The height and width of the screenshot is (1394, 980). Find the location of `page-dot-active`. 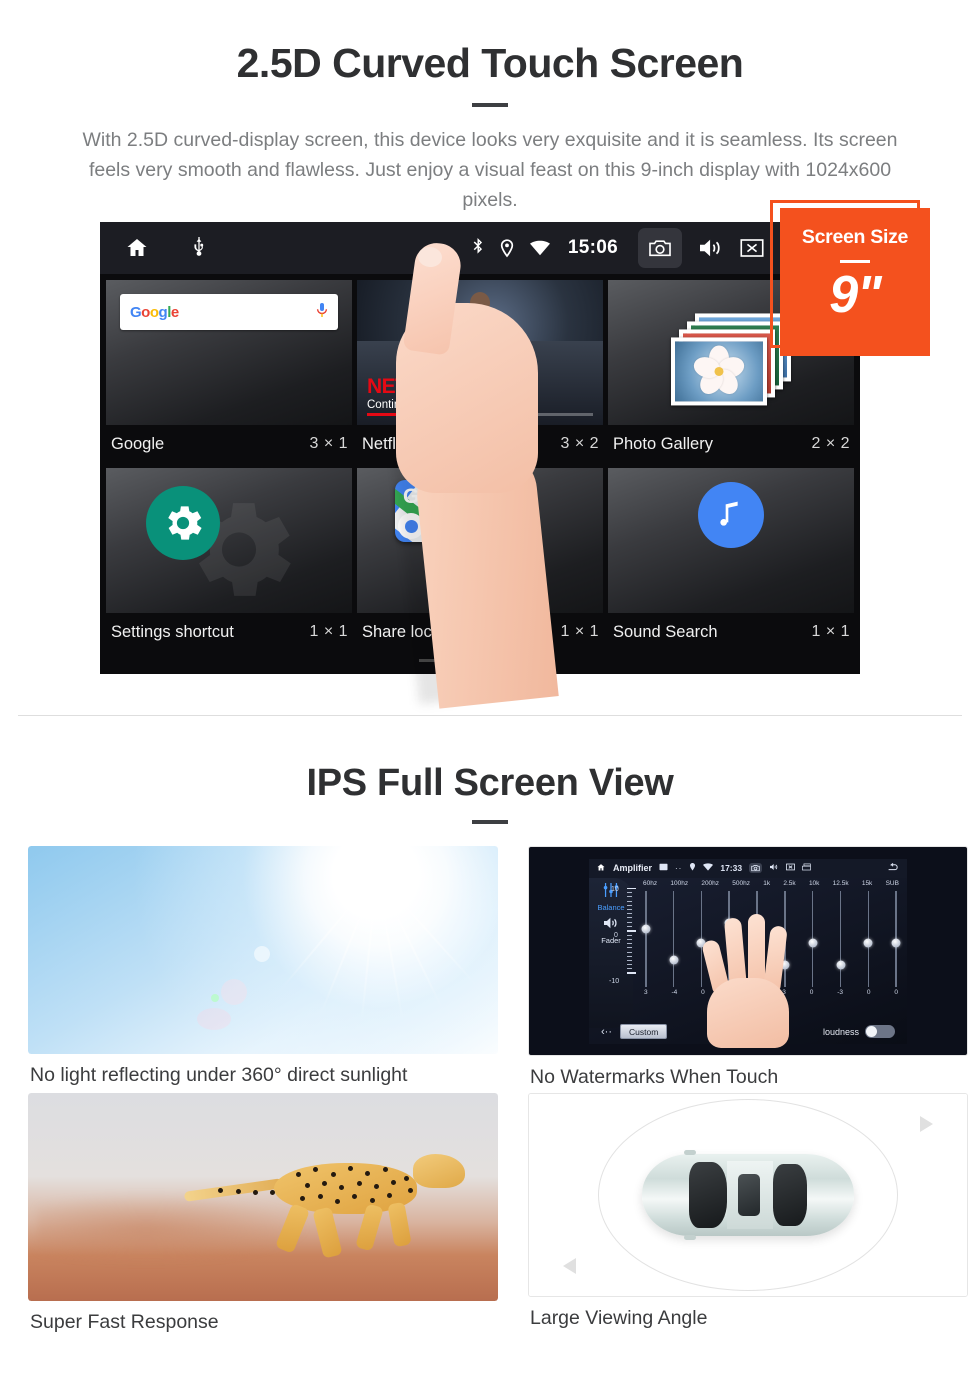

page-dot-active is located at coordinates (524, 660).